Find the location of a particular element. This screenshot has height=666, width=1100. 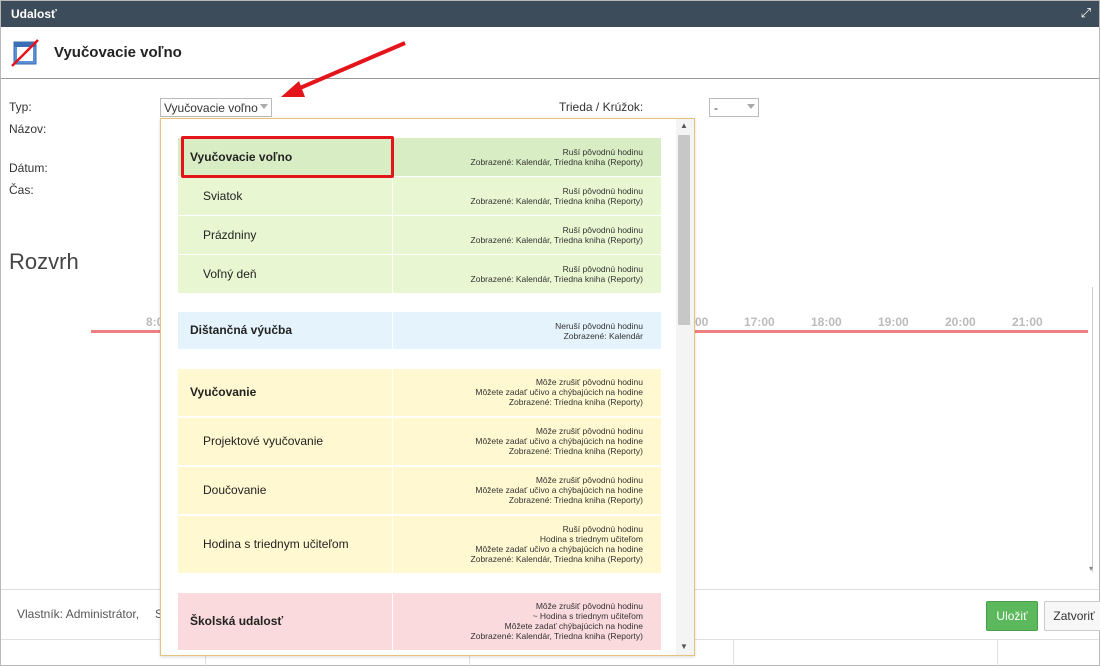

scrollbar-thumb is located at coordinates (684, 230).